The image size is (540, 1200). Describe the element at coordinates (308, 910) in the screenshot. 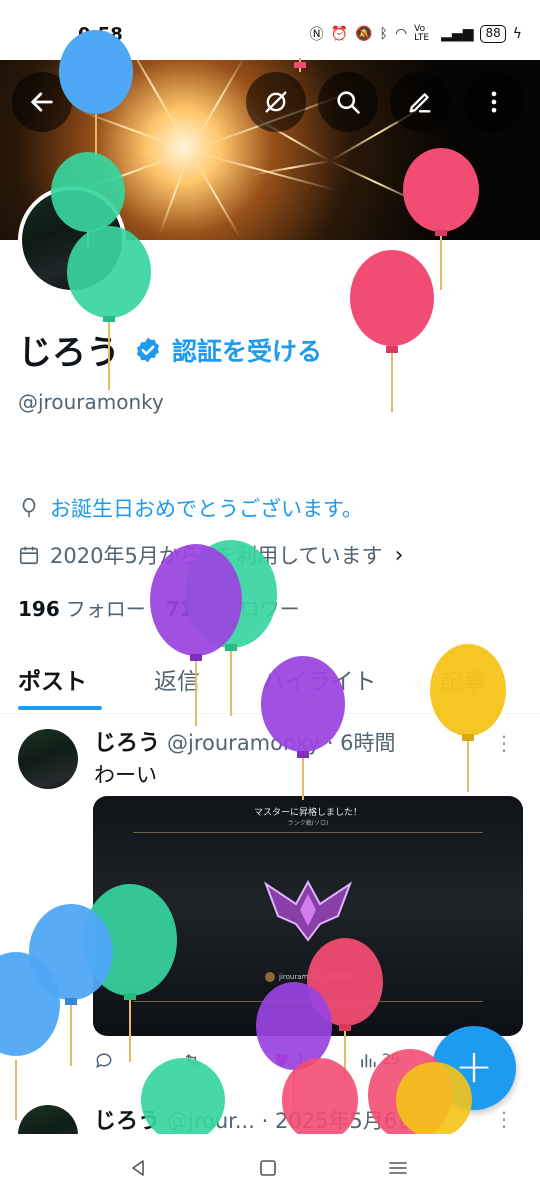

I see `rank-emblem-icon` at that location.